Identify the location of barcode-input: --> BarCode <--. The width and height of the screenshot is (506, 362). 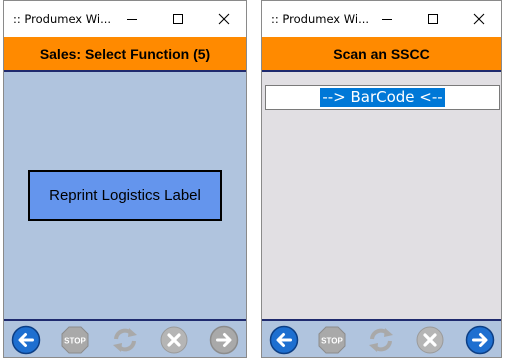
(382, 97).